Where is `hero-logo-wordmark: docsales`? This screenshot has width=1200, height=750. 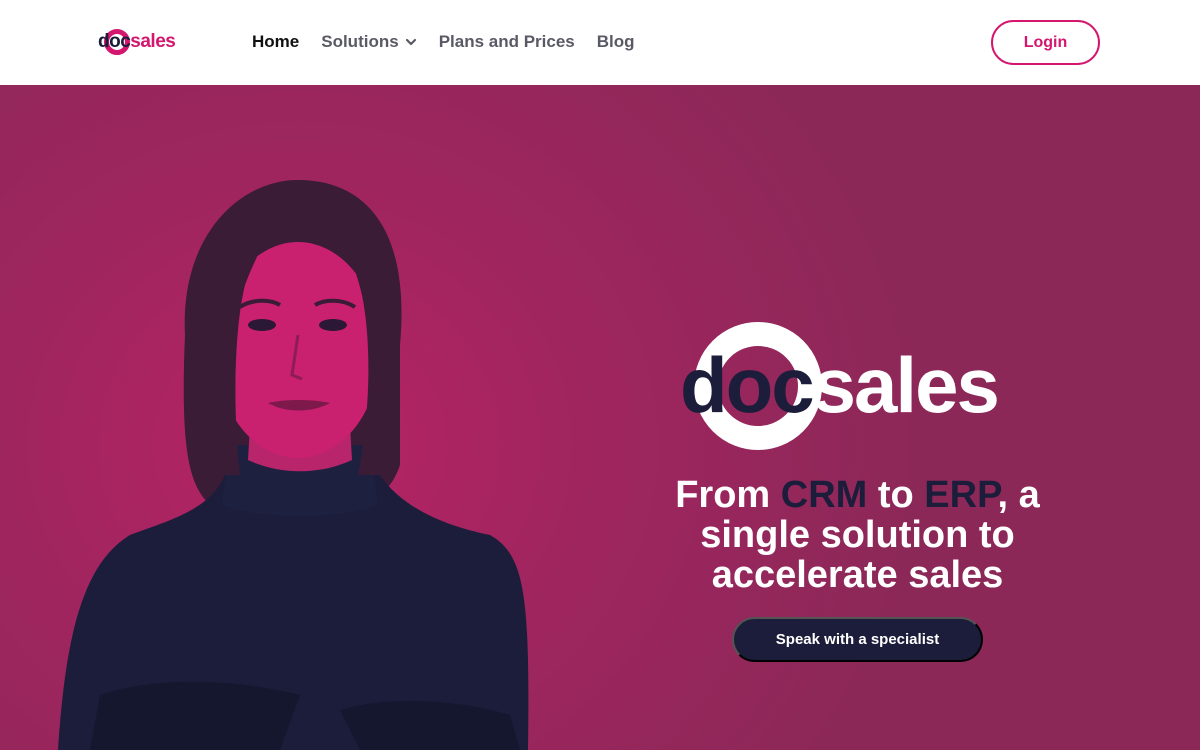 hero-logo-wordmark: docsales is located at coordinates (840, 385).